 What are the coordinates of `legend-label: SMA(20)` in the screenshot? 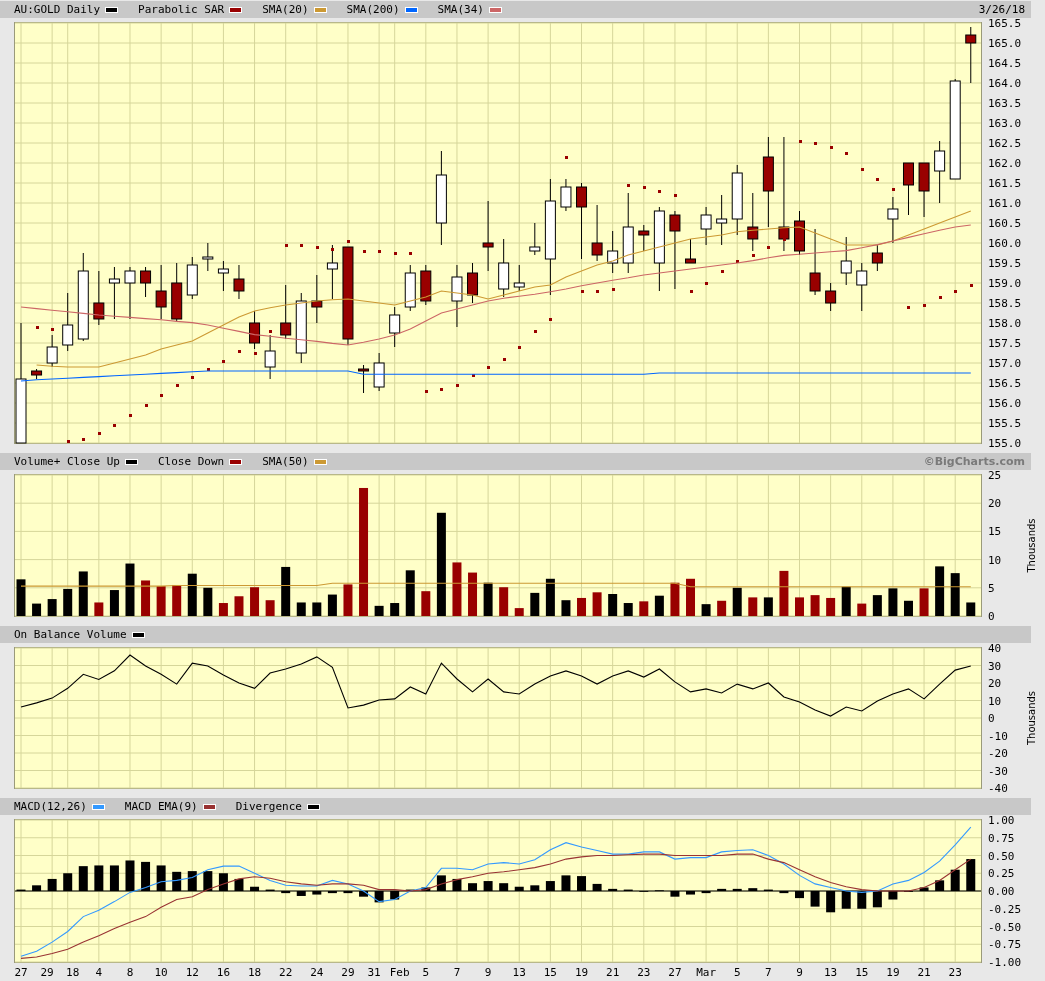 It's located at (285, 9).